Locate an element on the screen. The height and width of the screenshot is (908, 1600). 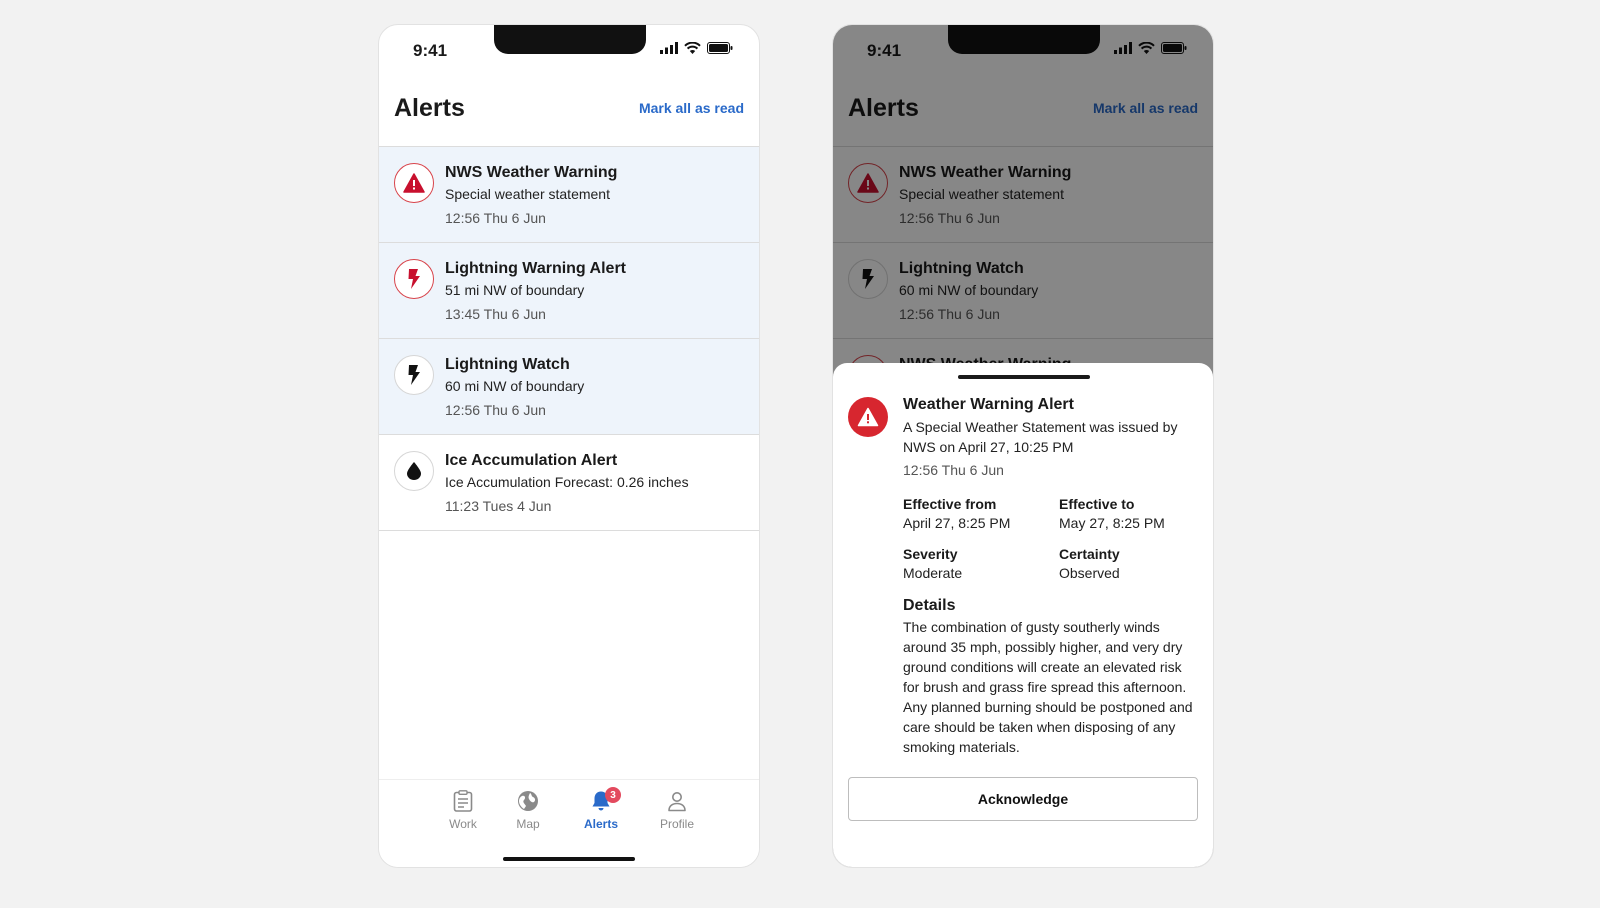
alert-subtitle: Ice Accumulation Forecast: 0.26 inches is located at coordinates (567, 482).